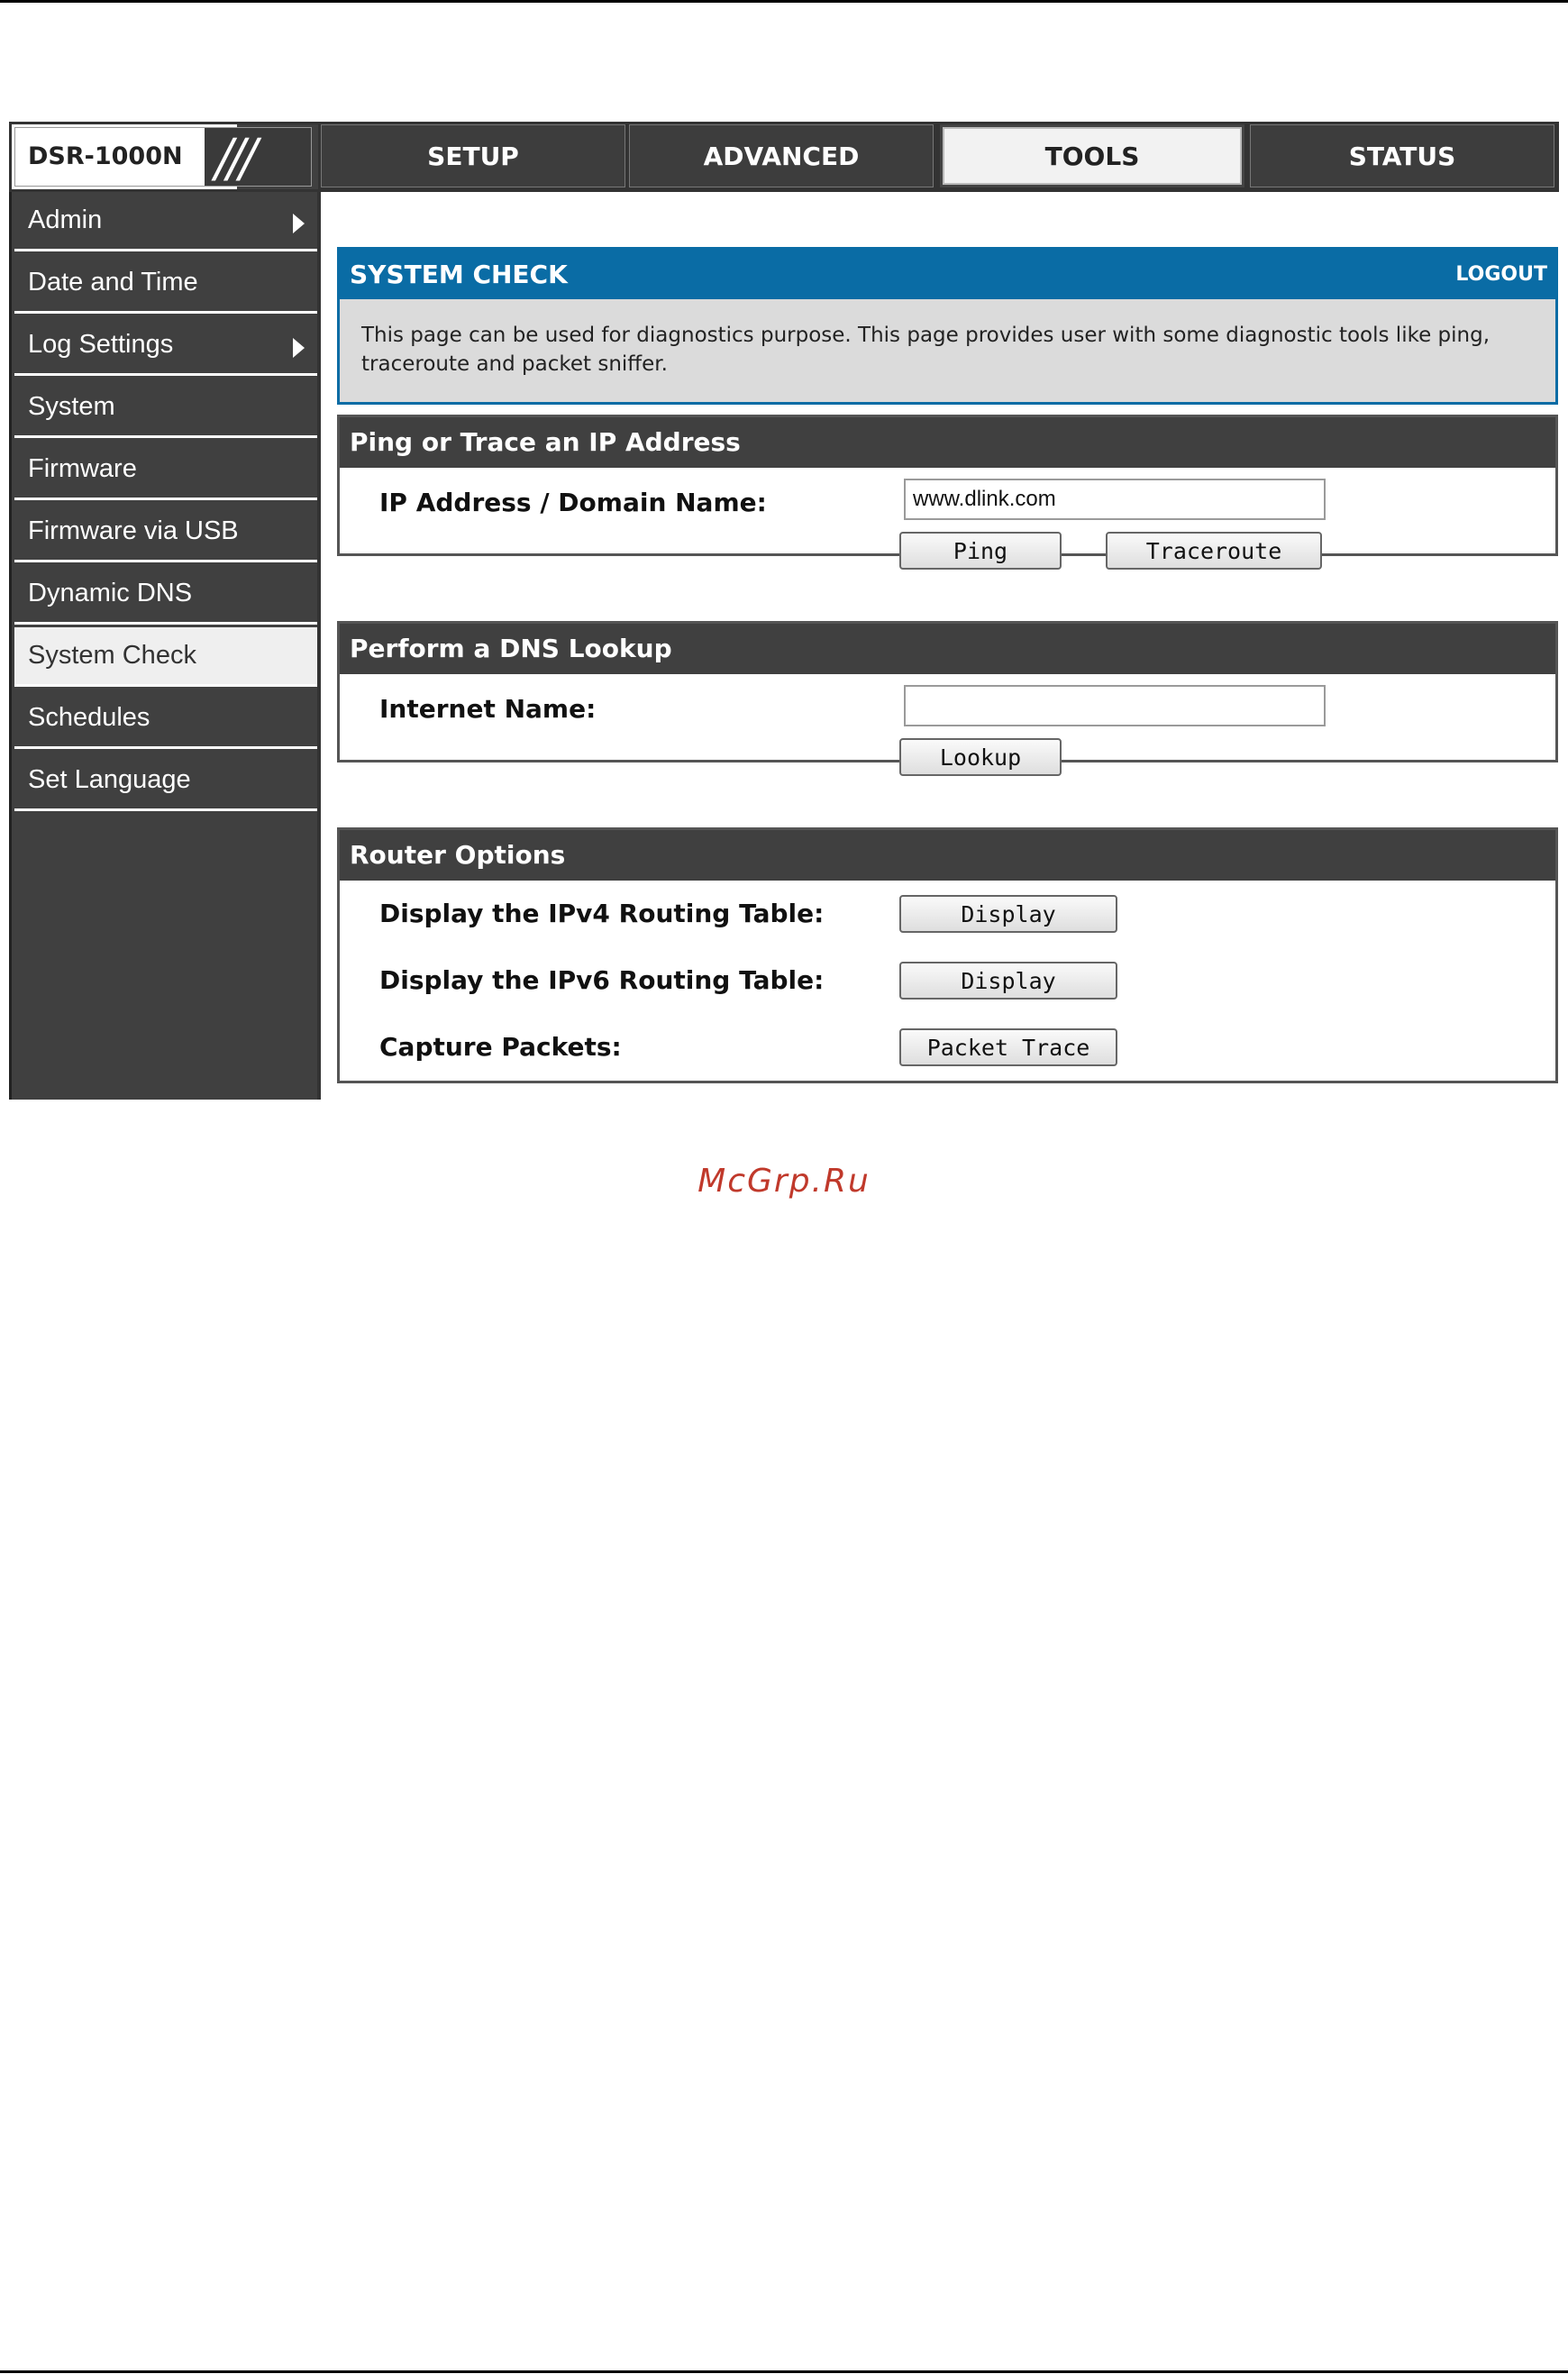 This screenshot has width=1568, height=2374. Describe the element at coordinates (165, 408) in the screenshot. I see `sidebar-item-system: System` at that location.